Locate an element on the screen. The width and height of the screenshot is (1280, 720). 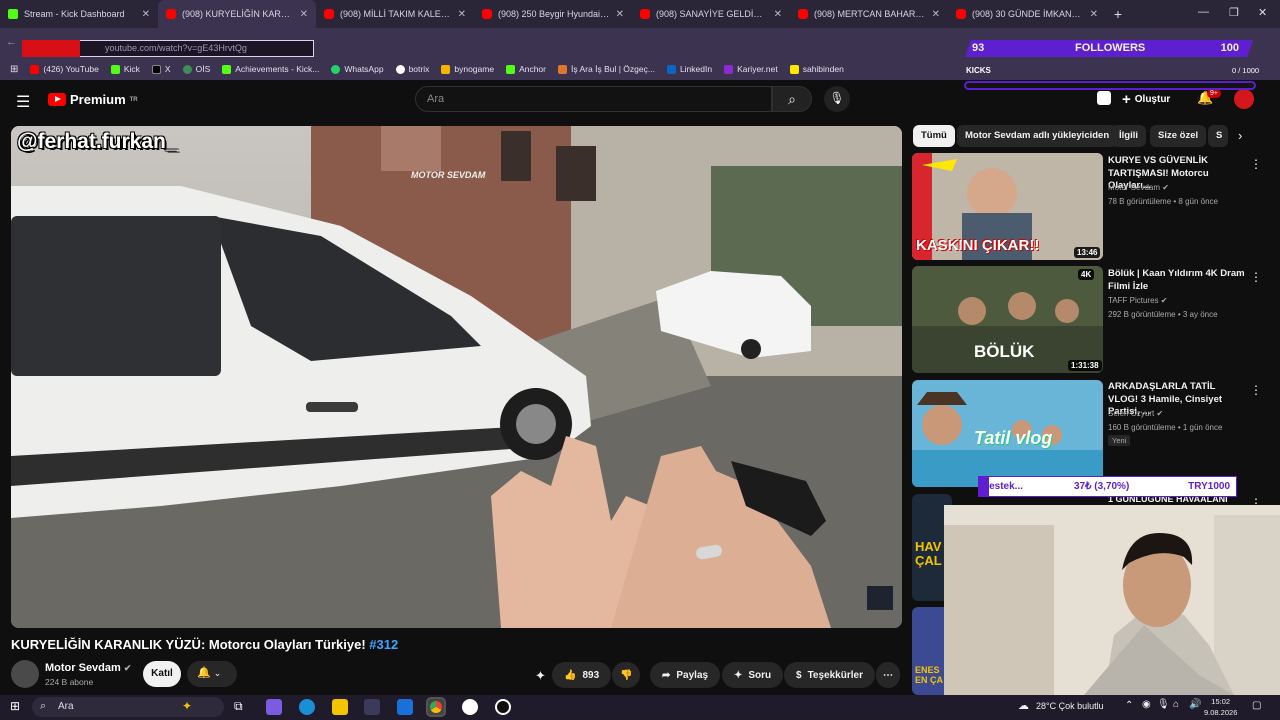
chip-related: İlgili is located at coordinates (1128, 136).